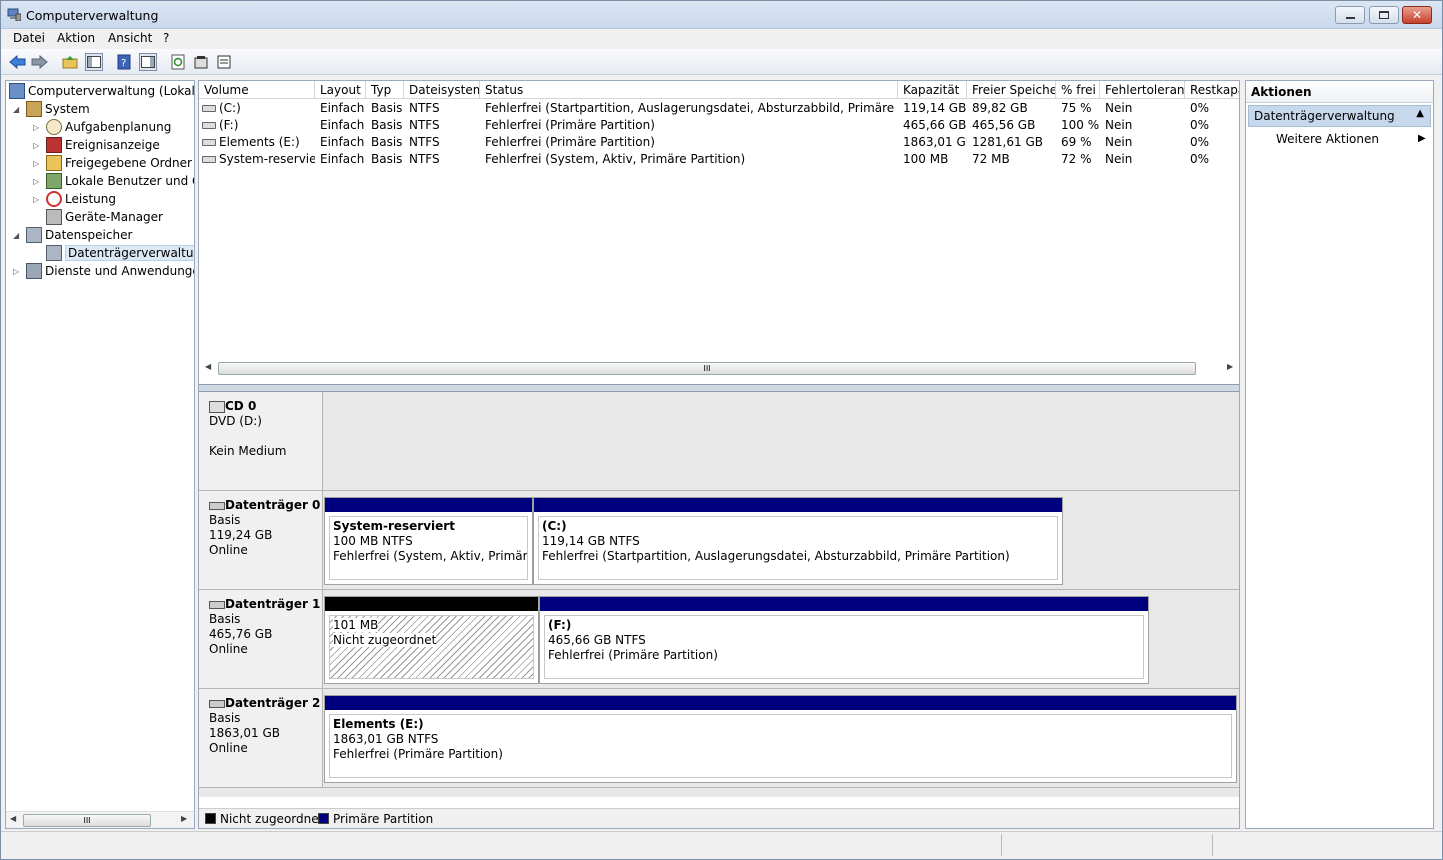  I want to click on tree-horizontal-scrollbar: ◀ III ▶, so click(100, 819).